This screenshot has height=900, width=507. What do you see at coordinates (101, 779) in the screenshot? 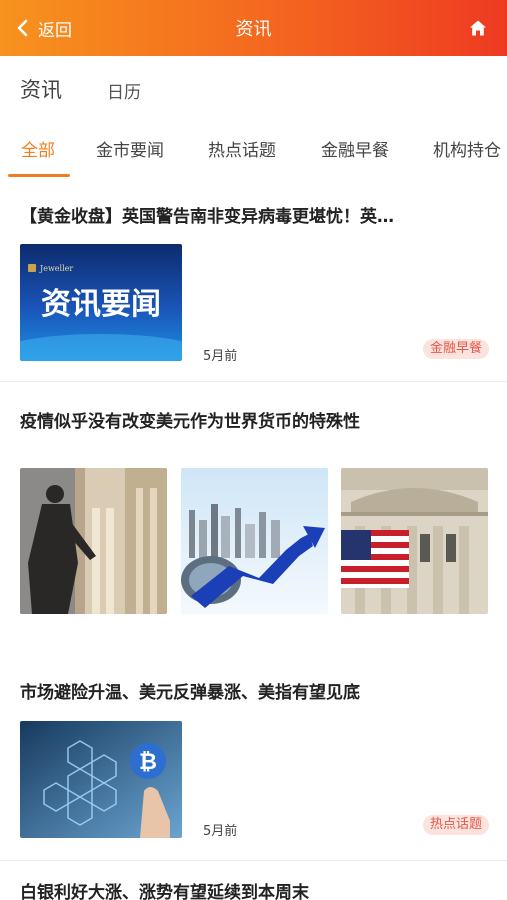
I see `news-thumbnail: ₿` at bounding box center [101, 779].